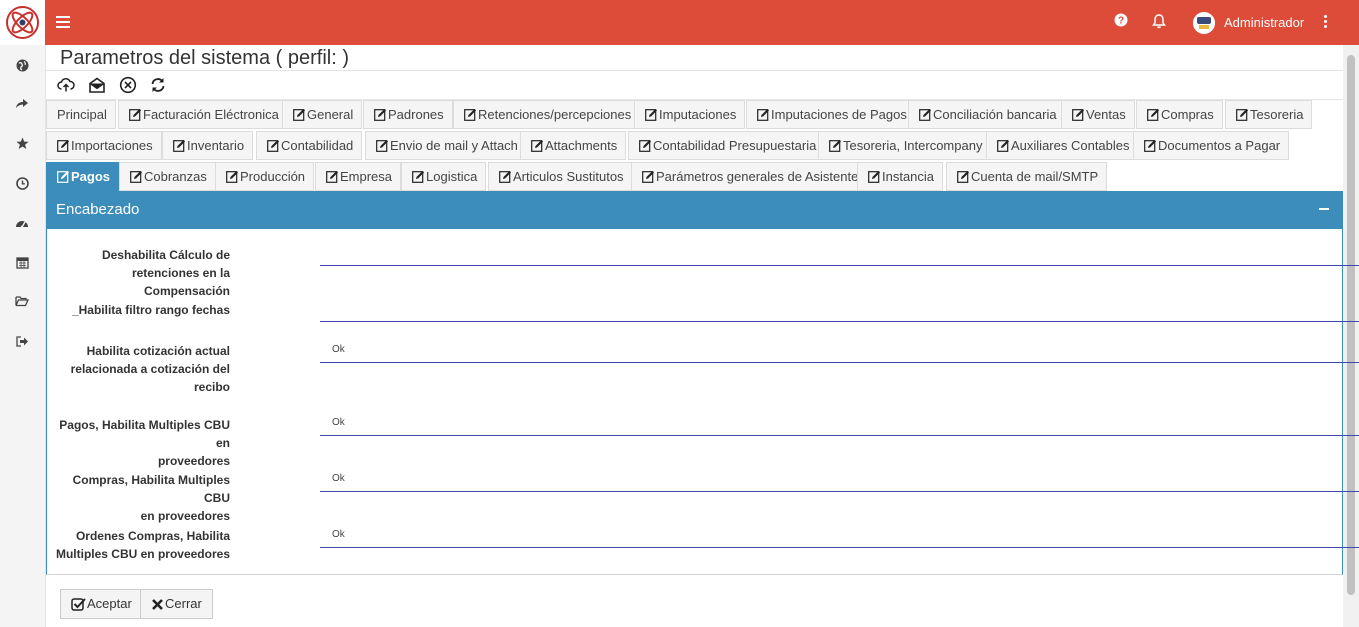 This screenshot has width=1359, height=627. Describe the element at coordinates (204, 58) in the screenshot. I see `page-title: Parametros del sistema ( perfil: )` at that location.